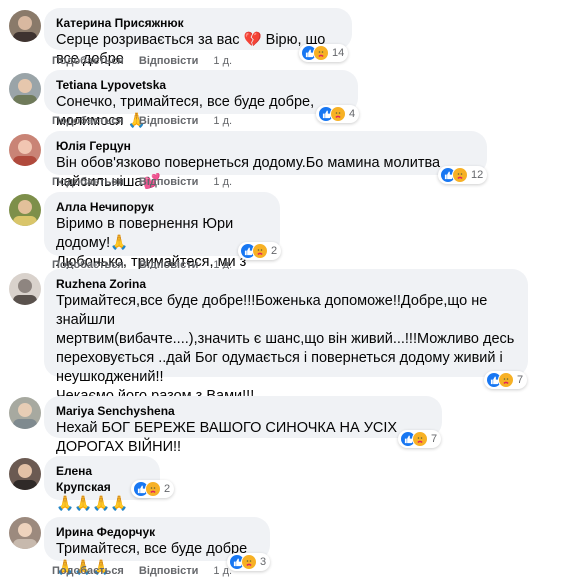 Image resolution: width=569 pixels, height=578 pixels. What do you see at coordinates (162, 207) in the screenshot?
I see `comment-author: Алла Нечипорук` at bounding box center [162, 207].